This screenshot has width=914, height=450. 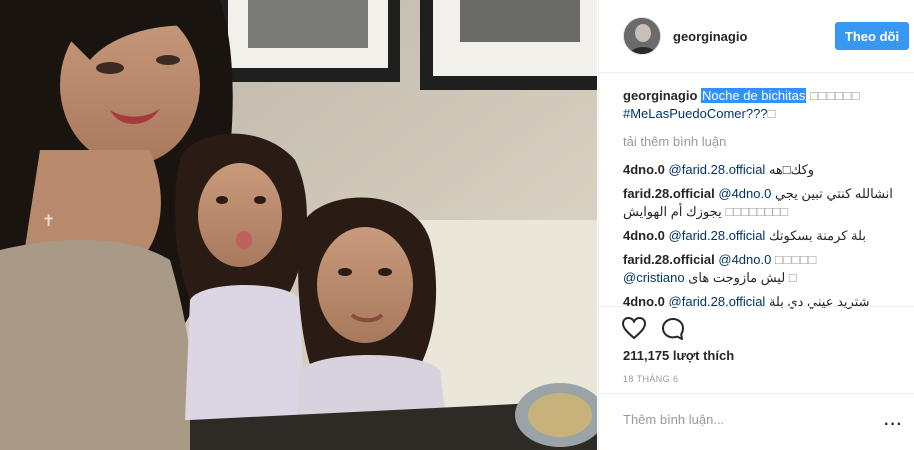 I want to click on add-comment-area: ···, so click(x=756, y=421).